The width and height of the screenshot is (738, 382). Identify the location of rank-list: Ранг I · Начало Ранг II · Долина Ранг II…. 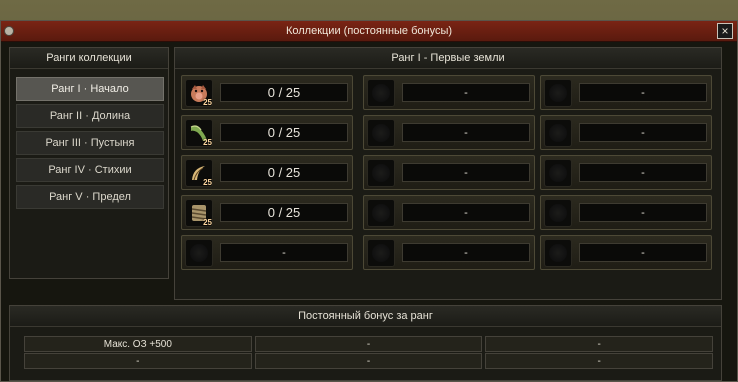
(89, 139).